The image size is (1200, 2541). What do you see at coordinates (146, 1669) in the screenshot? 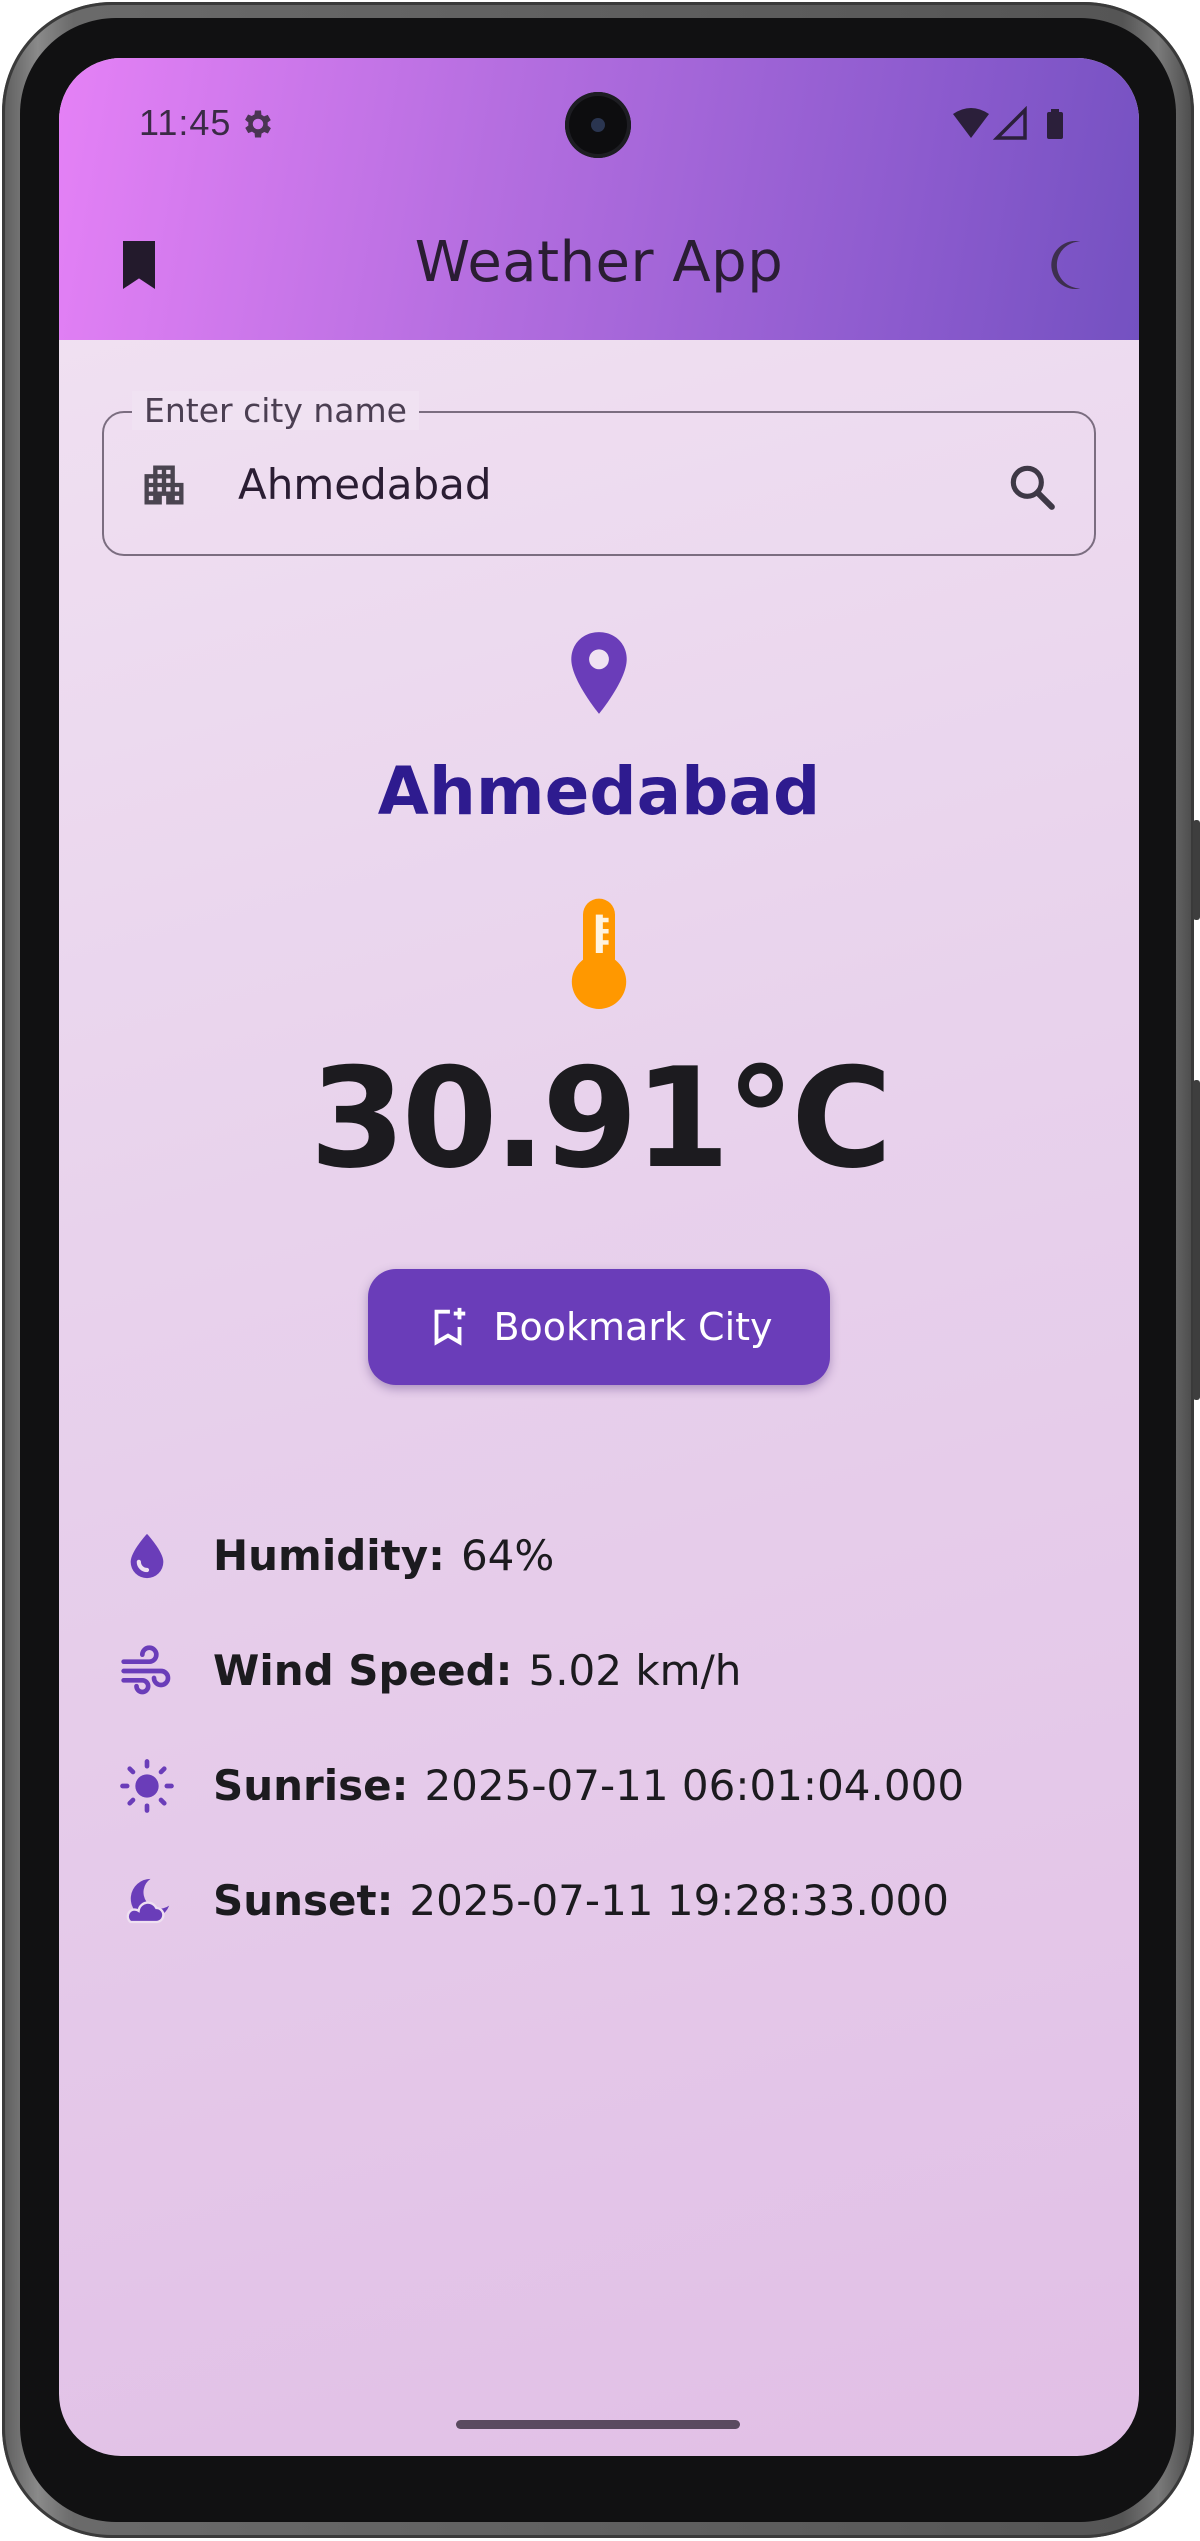
I see `wind-icon` at bounding box center [146, 1669].